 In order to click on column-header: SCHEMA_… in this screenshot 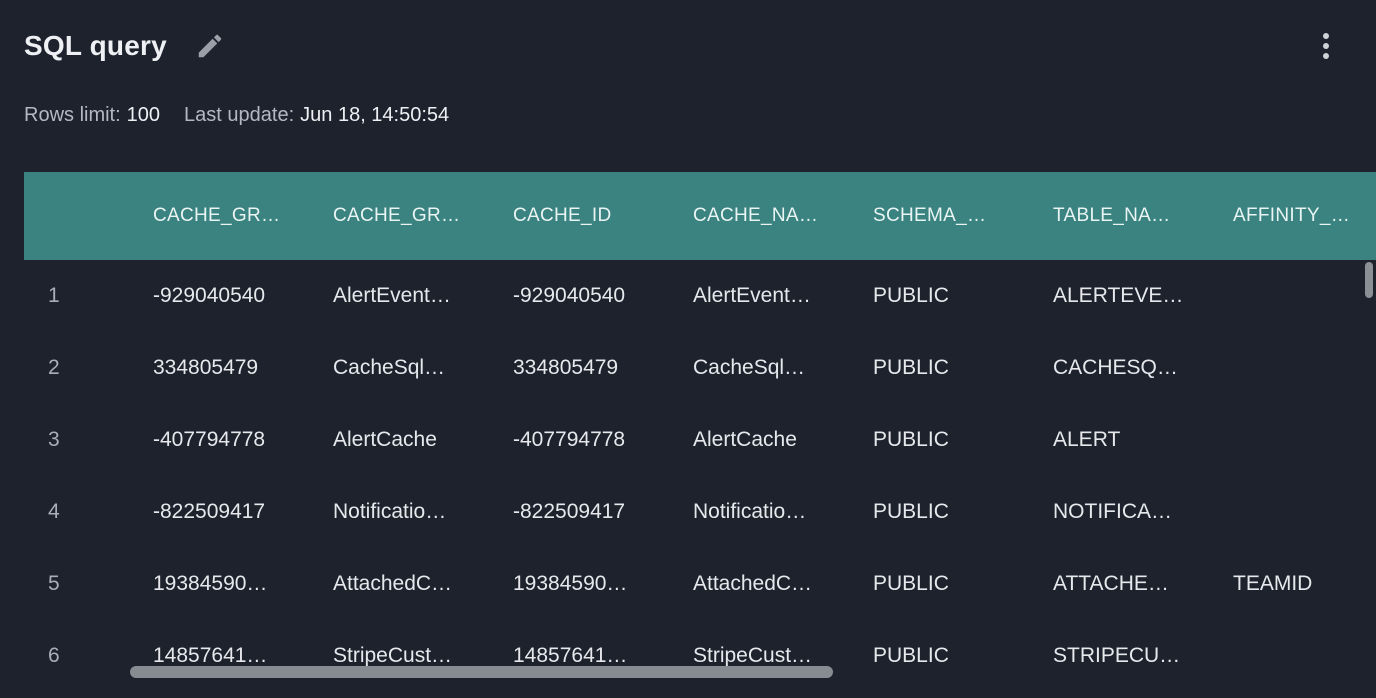, I will do `click(963, 216)`.